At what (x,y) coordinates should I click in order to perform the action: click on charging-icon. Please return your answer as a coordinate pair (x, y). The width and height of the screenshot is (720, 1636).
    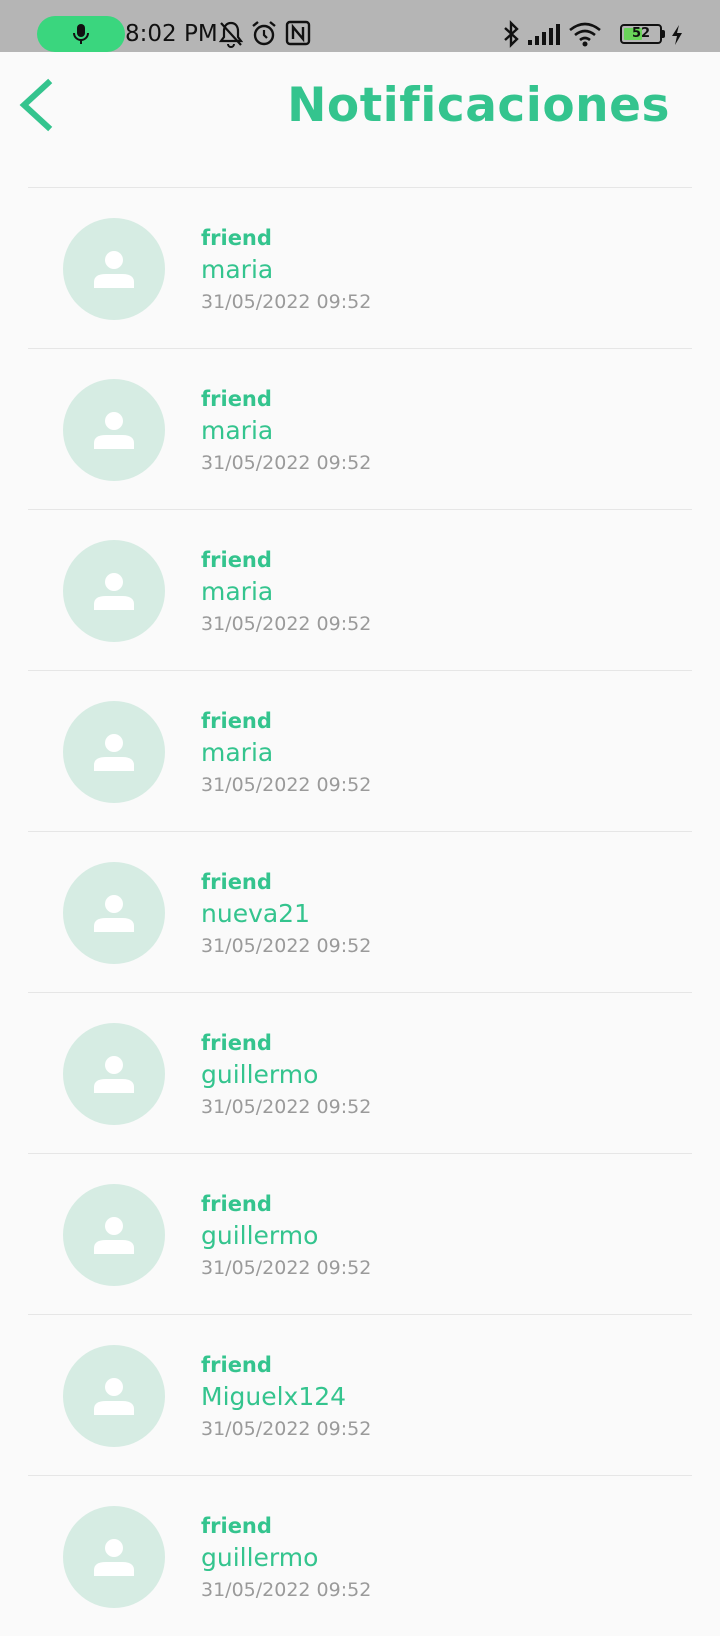
    Looking at the image, I should click on (677, 35).